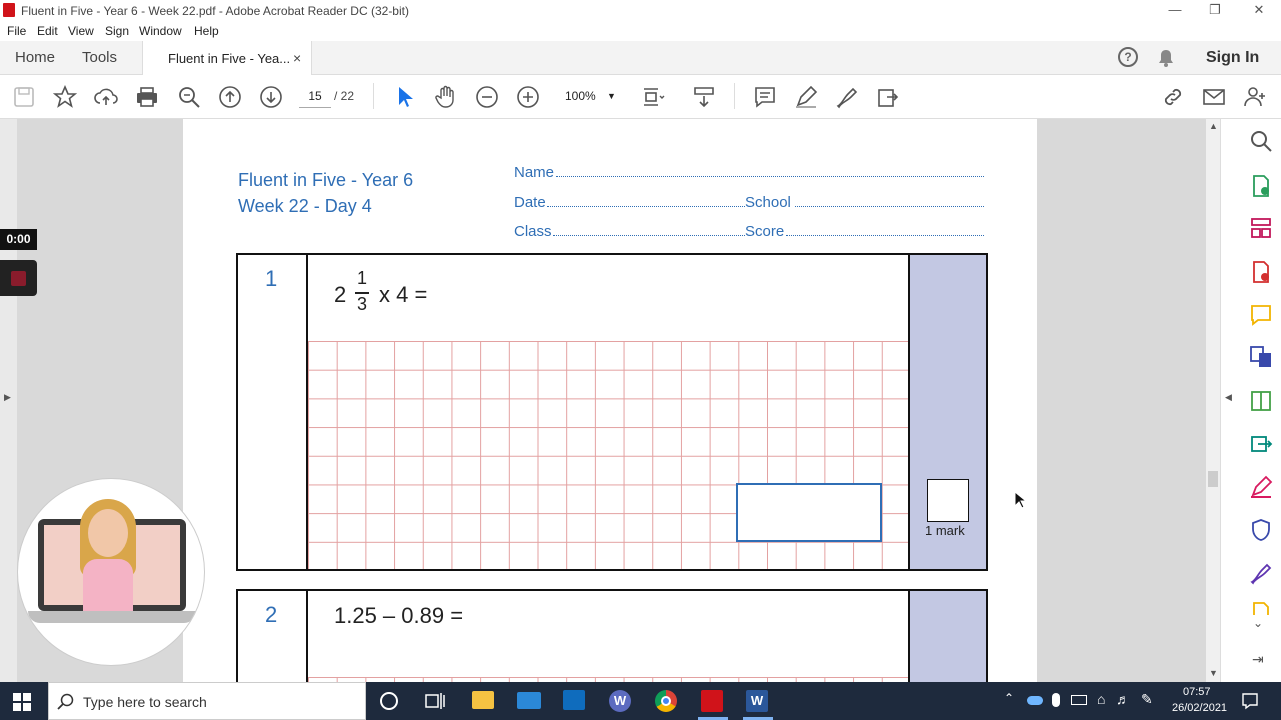 This screenshot has height=720, width=1281. What do you see at coordinates (315, 97) in the screenshot?
I see `page-number-input: 15` at bounding box center [315, 97].